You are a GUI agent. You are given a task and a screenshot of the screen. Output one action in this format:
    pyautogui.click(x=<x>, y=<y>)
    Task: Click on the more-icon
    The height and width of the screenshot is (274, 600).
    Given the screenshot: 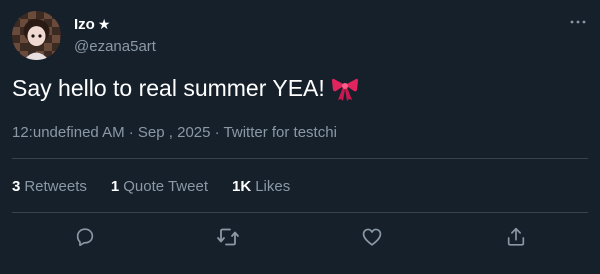 What is the action you would take?
    pyautogui.click(x=578, y=22)
    